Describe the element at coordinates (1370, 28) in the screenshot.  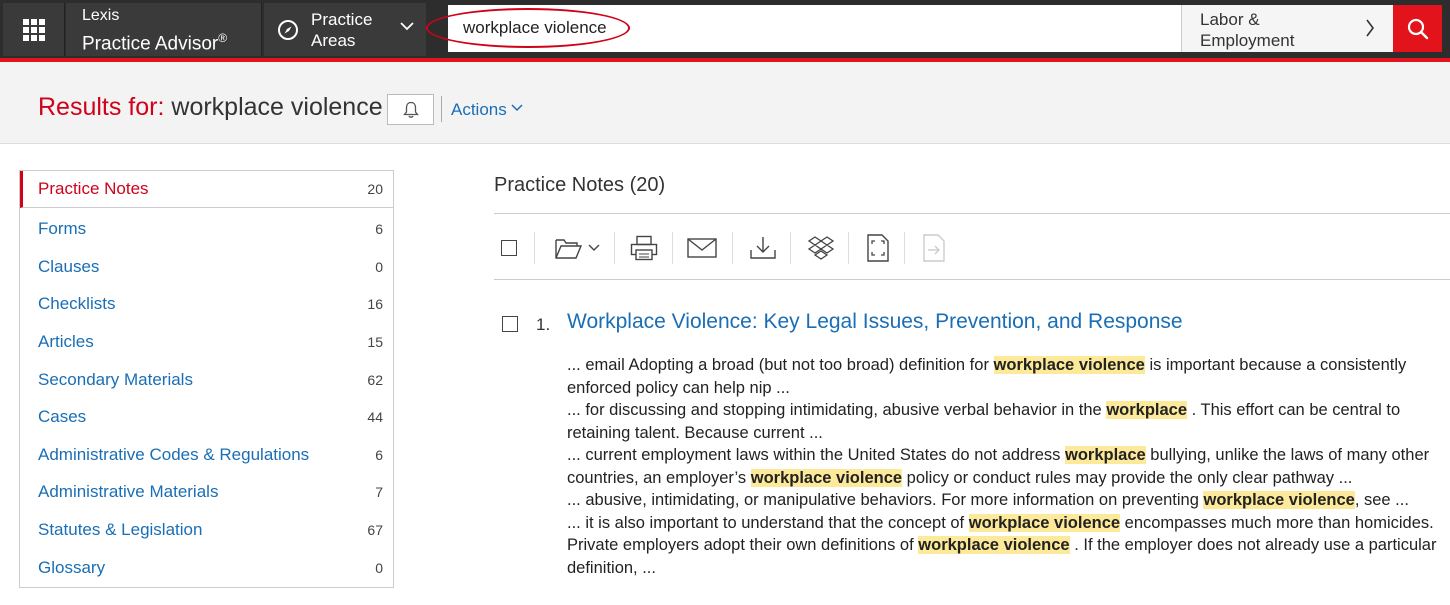
I see `chevron-right-icon` at that location.